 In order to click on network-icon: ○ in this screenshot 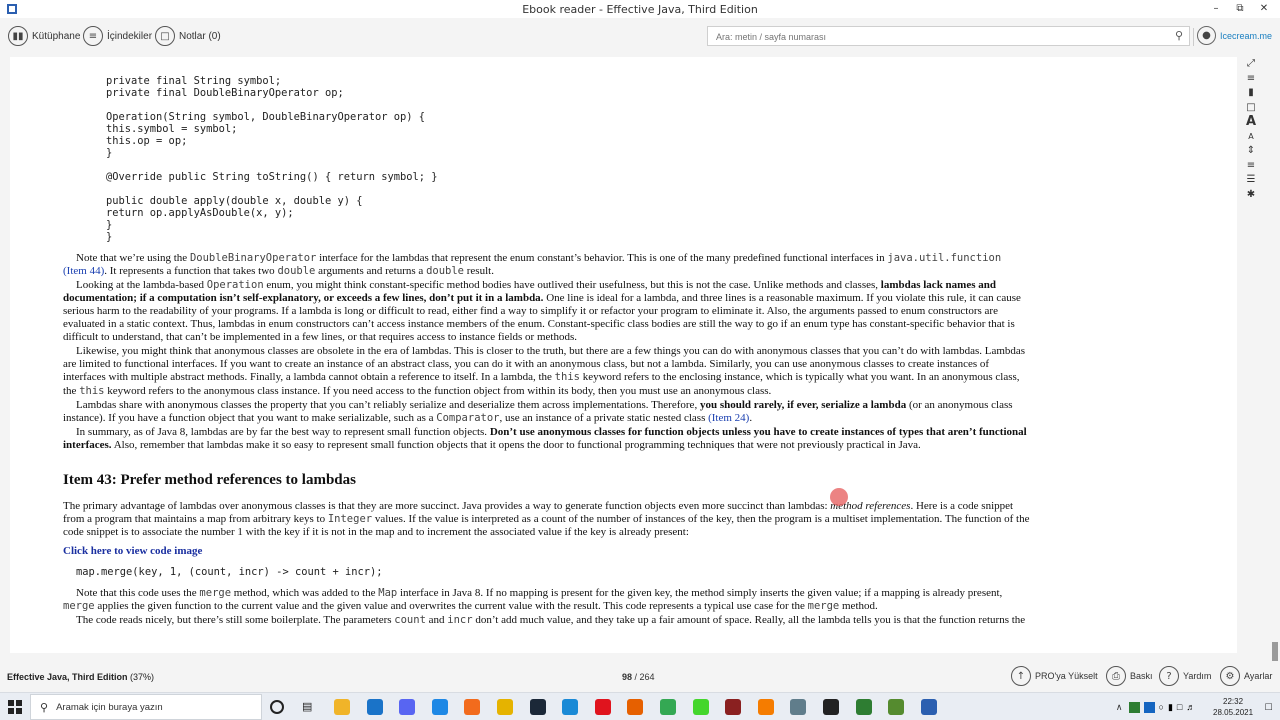, I will do `click(1161, 707)`.